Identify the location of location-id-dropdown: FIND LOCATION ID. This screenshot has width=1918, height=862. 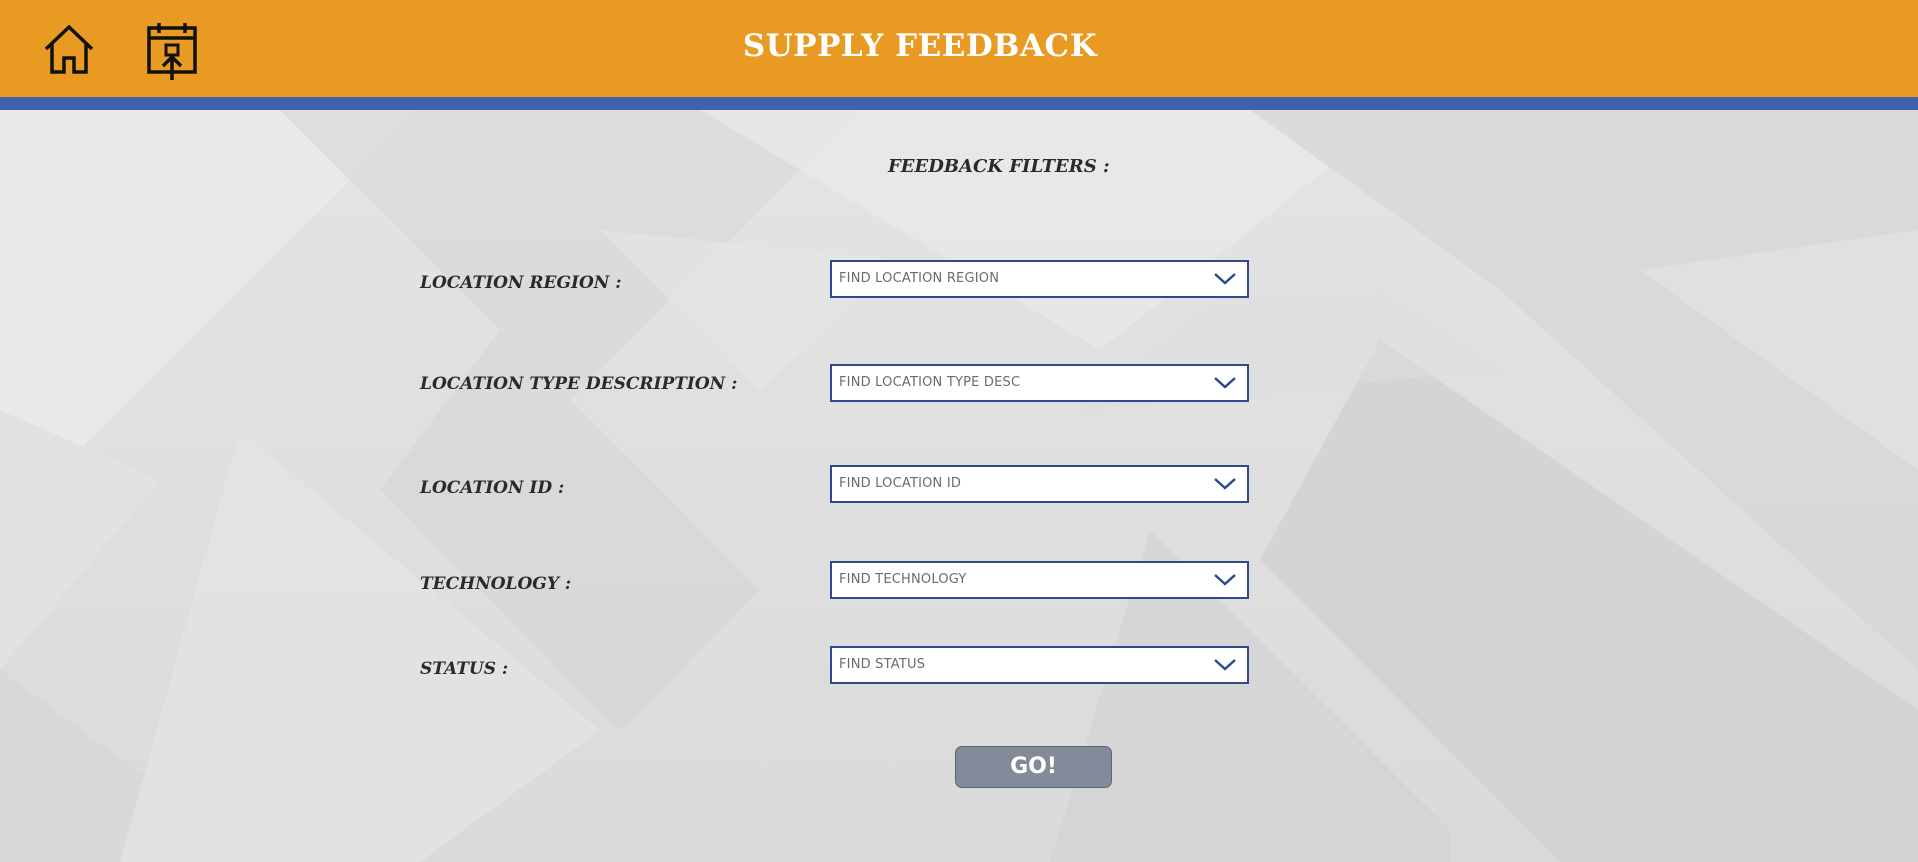
(1039, 484).